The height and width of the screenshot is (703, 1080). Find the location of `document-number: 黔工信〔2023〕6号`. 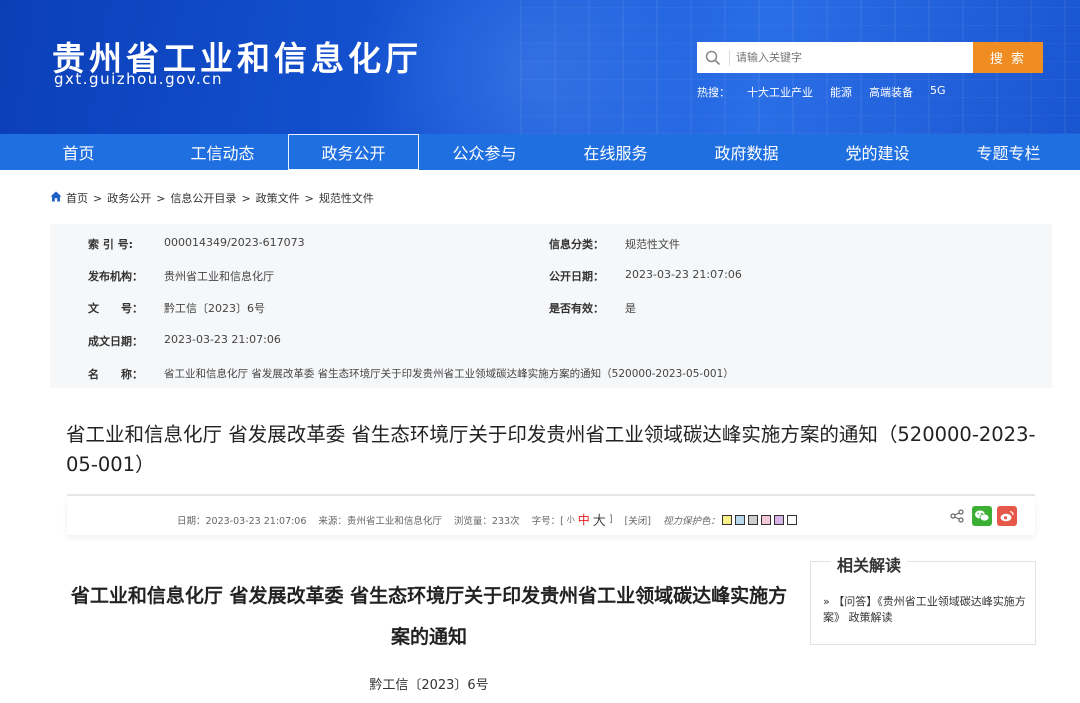

document-number: 黔工信〔2023〕6号 is located at coordinates (429, 685).